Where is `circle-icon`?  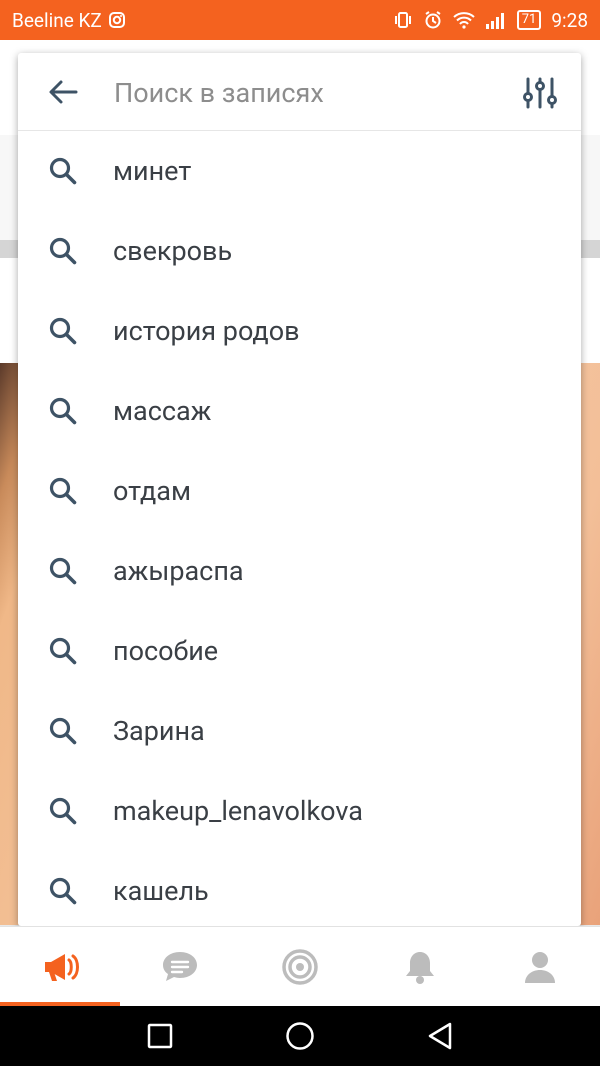
circle-icon is located at coordinates (300, 1036).